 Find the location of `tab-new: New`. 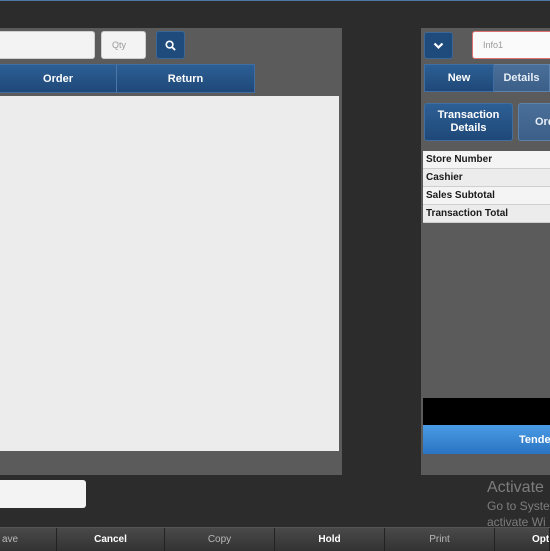

tab-new: New is located at coordinates (459, 78).